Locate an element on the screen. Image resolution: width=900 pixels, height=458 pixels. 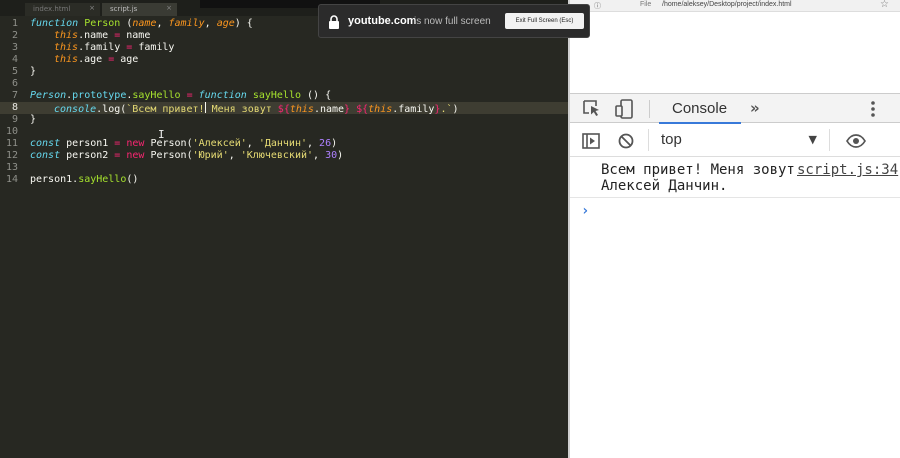
line-number: 3 is located at coordinates (14, 47).